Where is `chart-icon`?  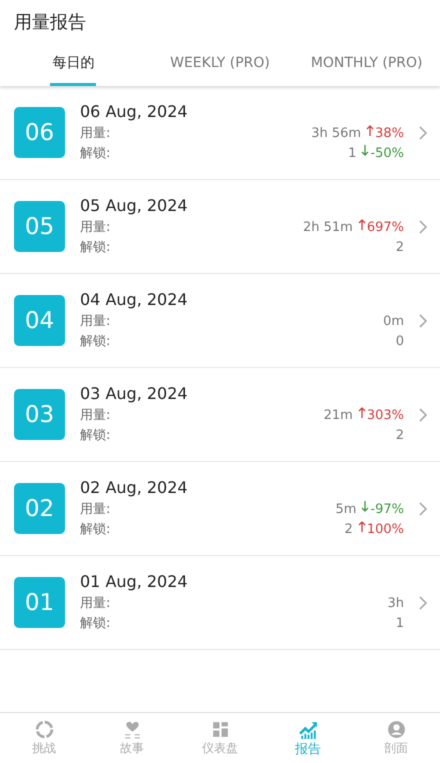
chart-icon is located at coordinates (308, 729).